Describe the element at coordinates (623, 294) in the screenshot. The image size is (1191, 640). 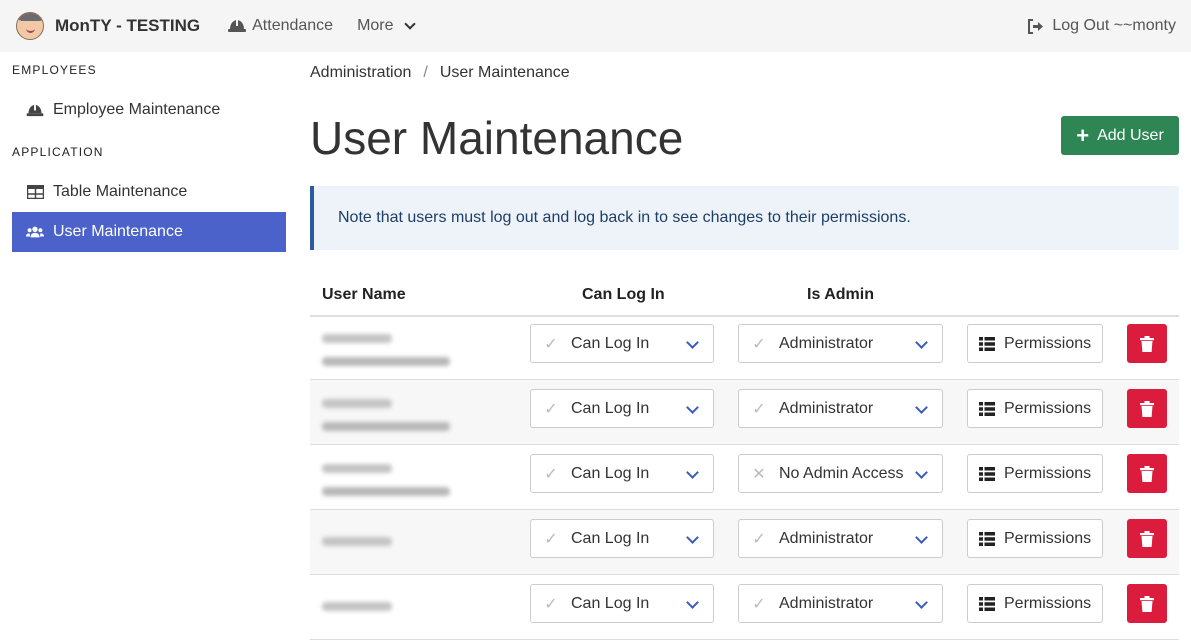
I see `header-can-log-in: Can Log In` at that location.